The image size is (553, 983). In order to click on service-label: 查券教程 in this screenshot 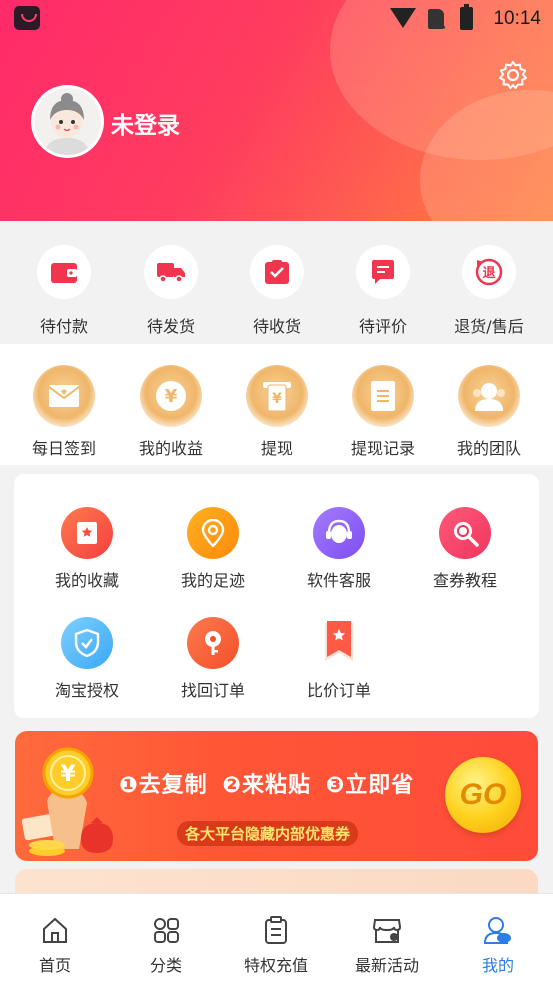, I will do `click(464, 580)`.